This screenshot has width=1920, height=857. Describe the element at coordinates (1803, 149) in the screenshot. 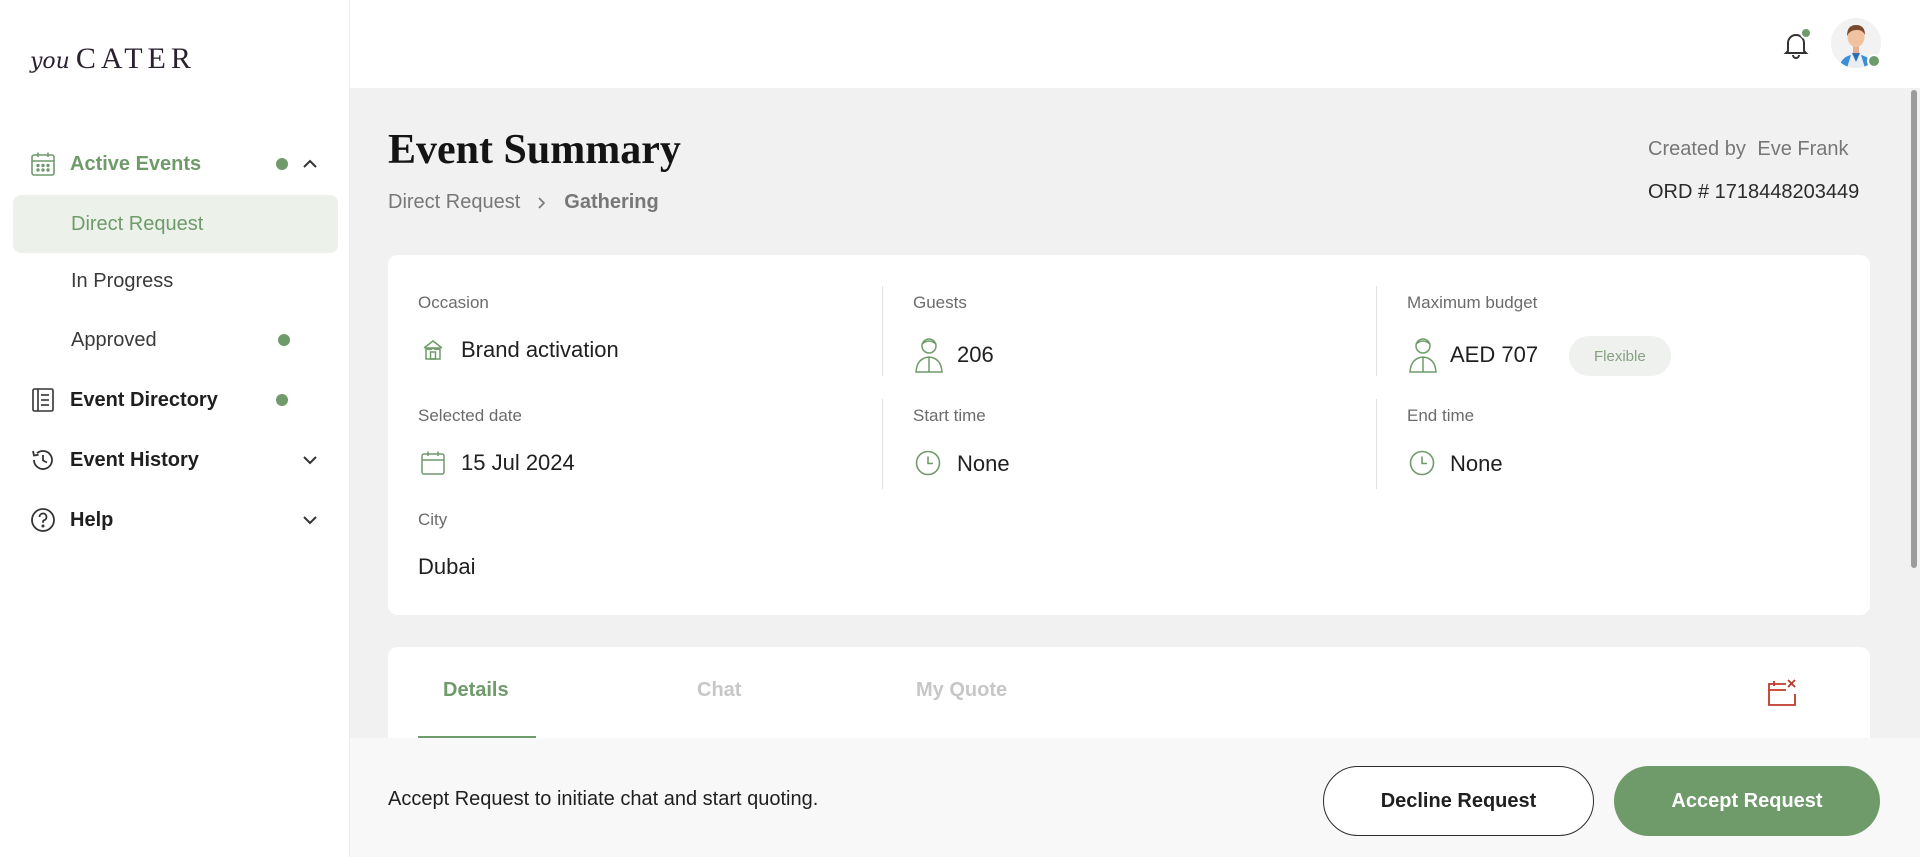

I see `created-by-name: Eve Frank` at that location.